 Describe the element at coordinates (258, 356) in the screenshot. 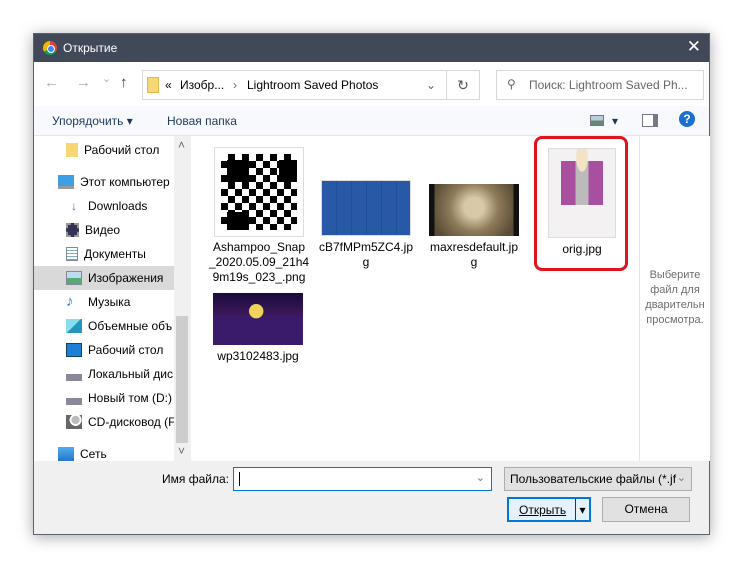

I see `file-name: wp3102483.jpg` at that location.